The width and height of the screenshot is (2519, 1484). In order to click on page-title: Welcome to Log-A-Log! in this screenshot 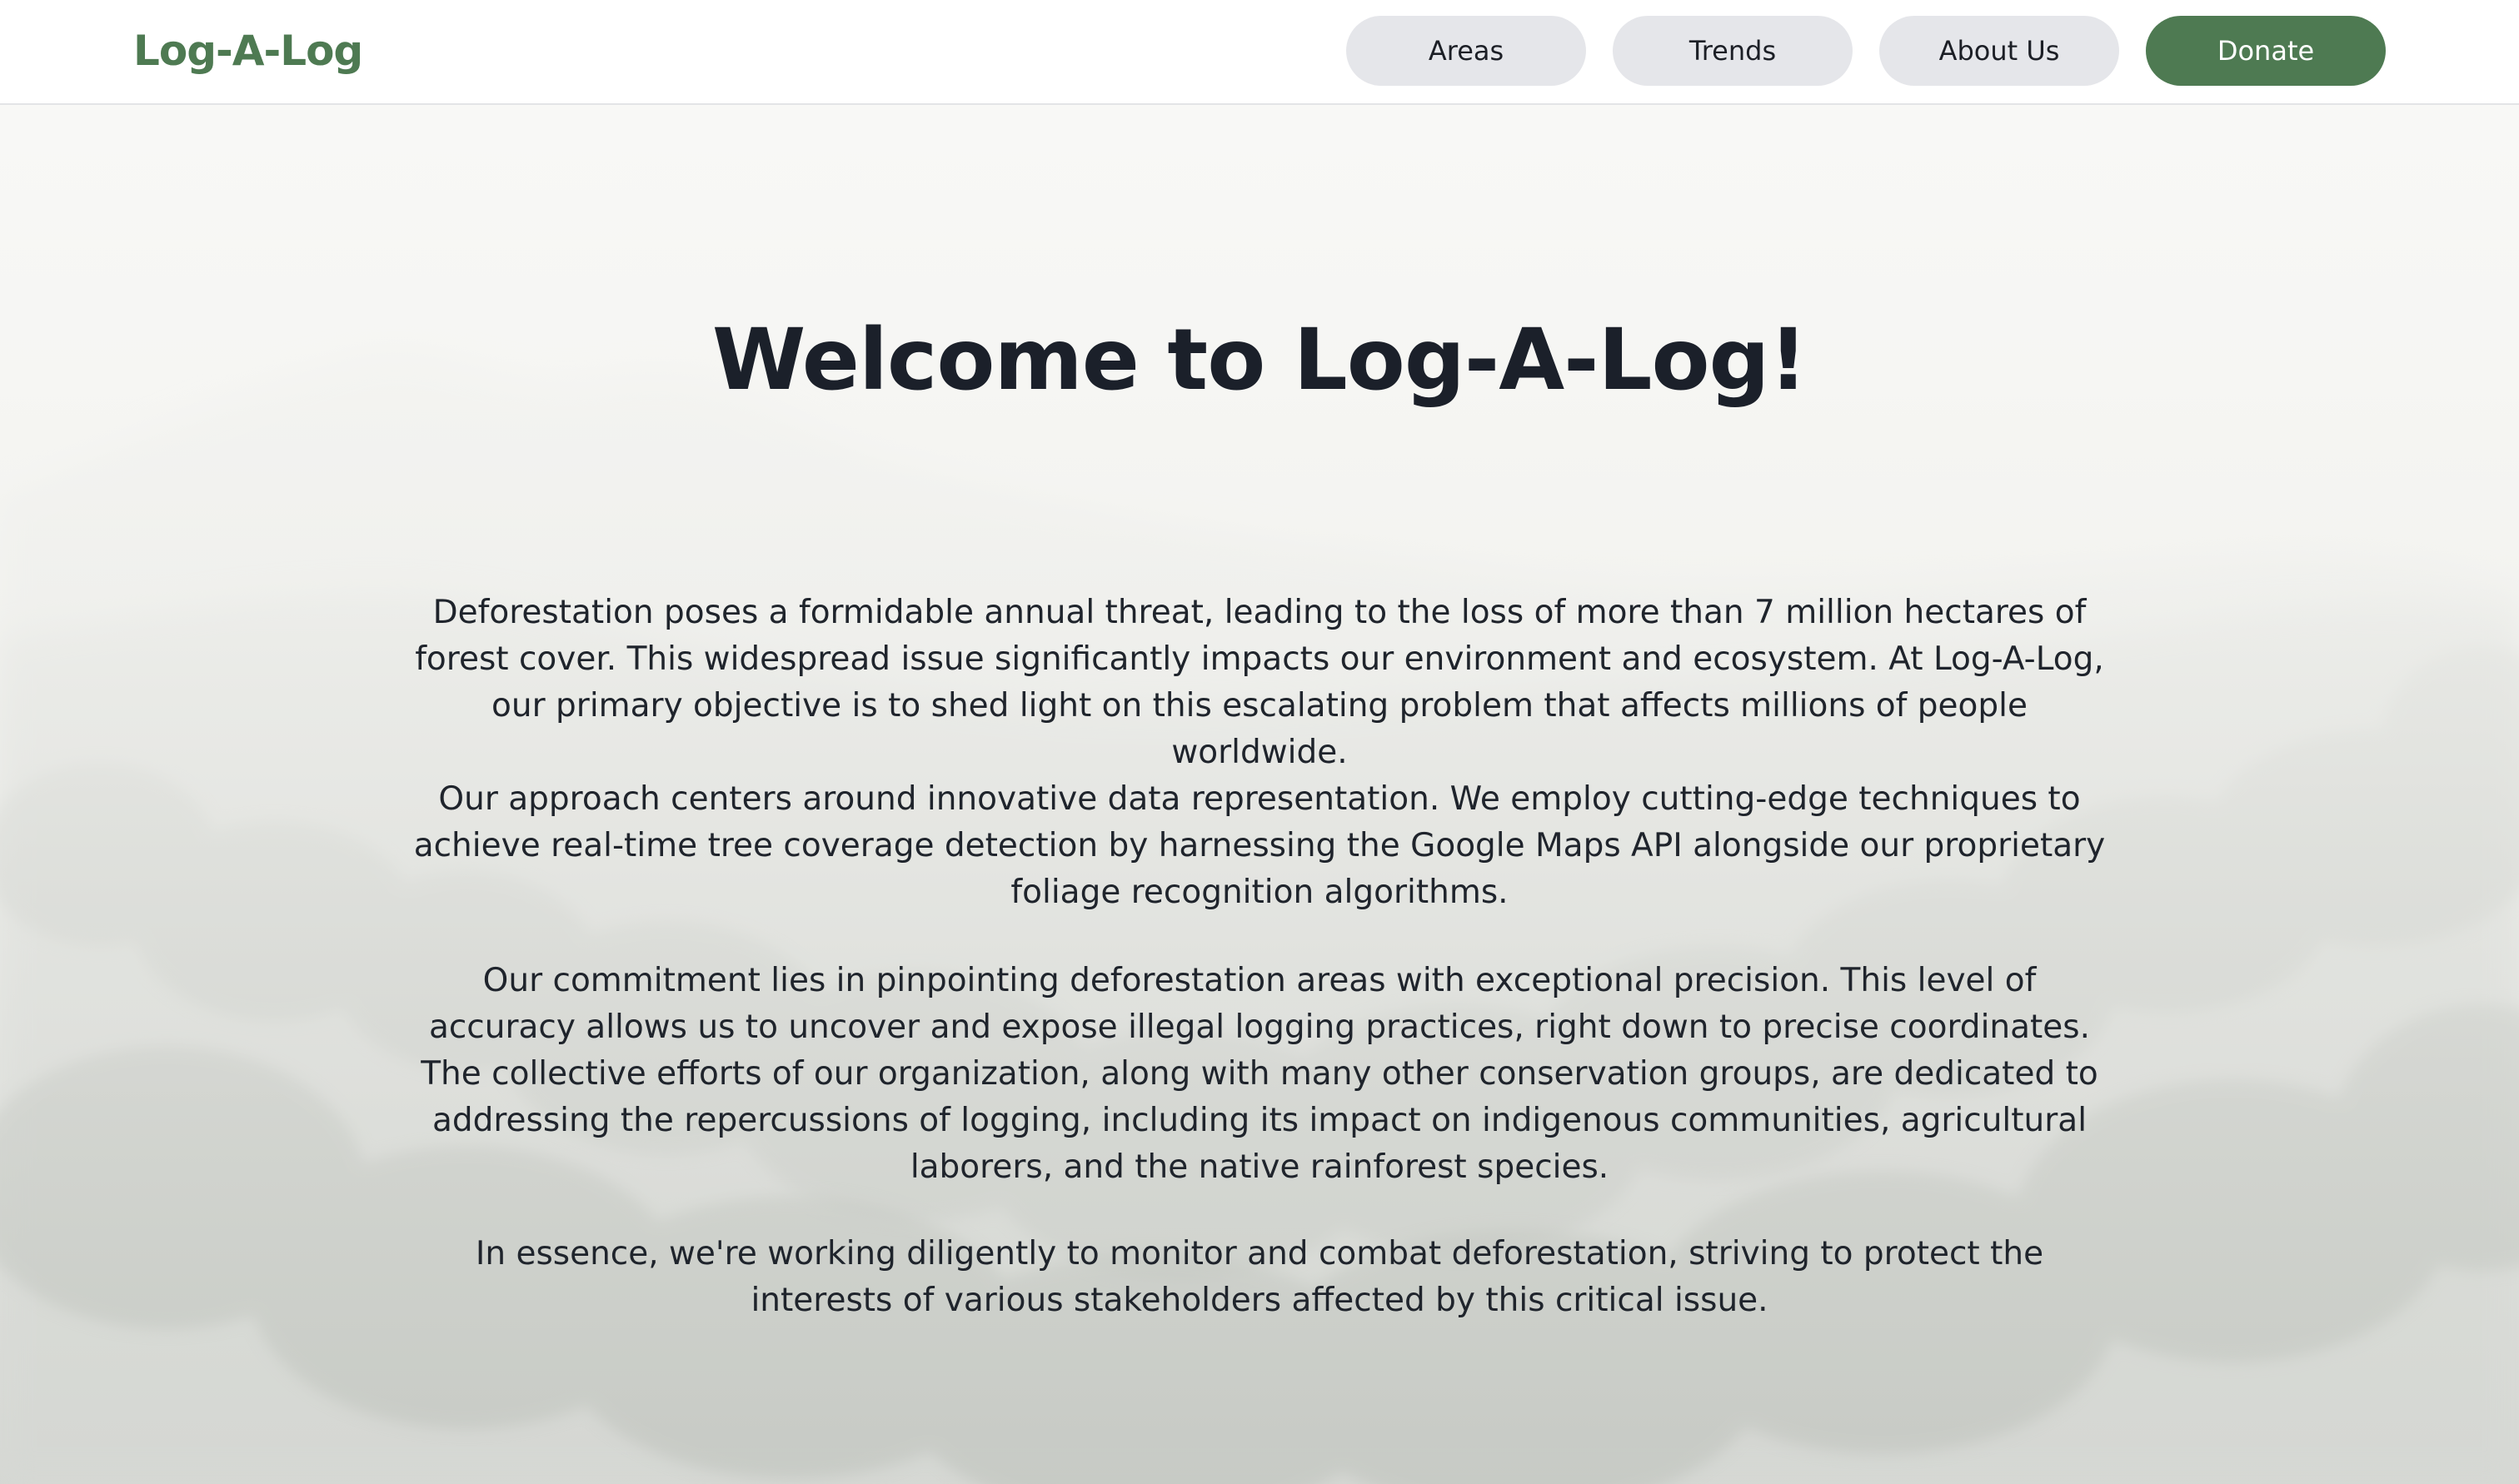, I will do `click(1259, 360)`.